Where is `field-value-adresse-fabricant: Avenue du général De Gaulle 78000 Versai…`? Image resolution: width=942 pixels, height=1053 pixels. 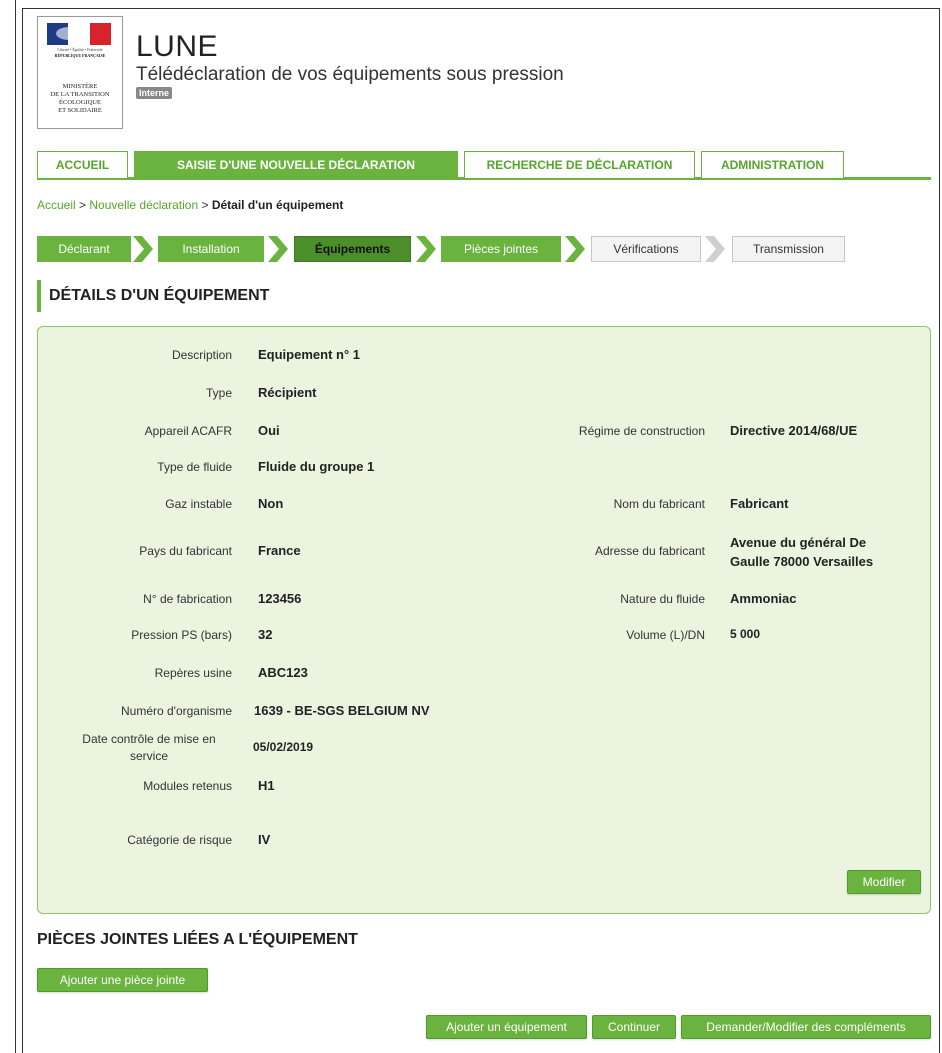 field-value-adresse-fabricant: Avenue du général De Gaulle 78000 Versai… is located at coordinates (801, 552).